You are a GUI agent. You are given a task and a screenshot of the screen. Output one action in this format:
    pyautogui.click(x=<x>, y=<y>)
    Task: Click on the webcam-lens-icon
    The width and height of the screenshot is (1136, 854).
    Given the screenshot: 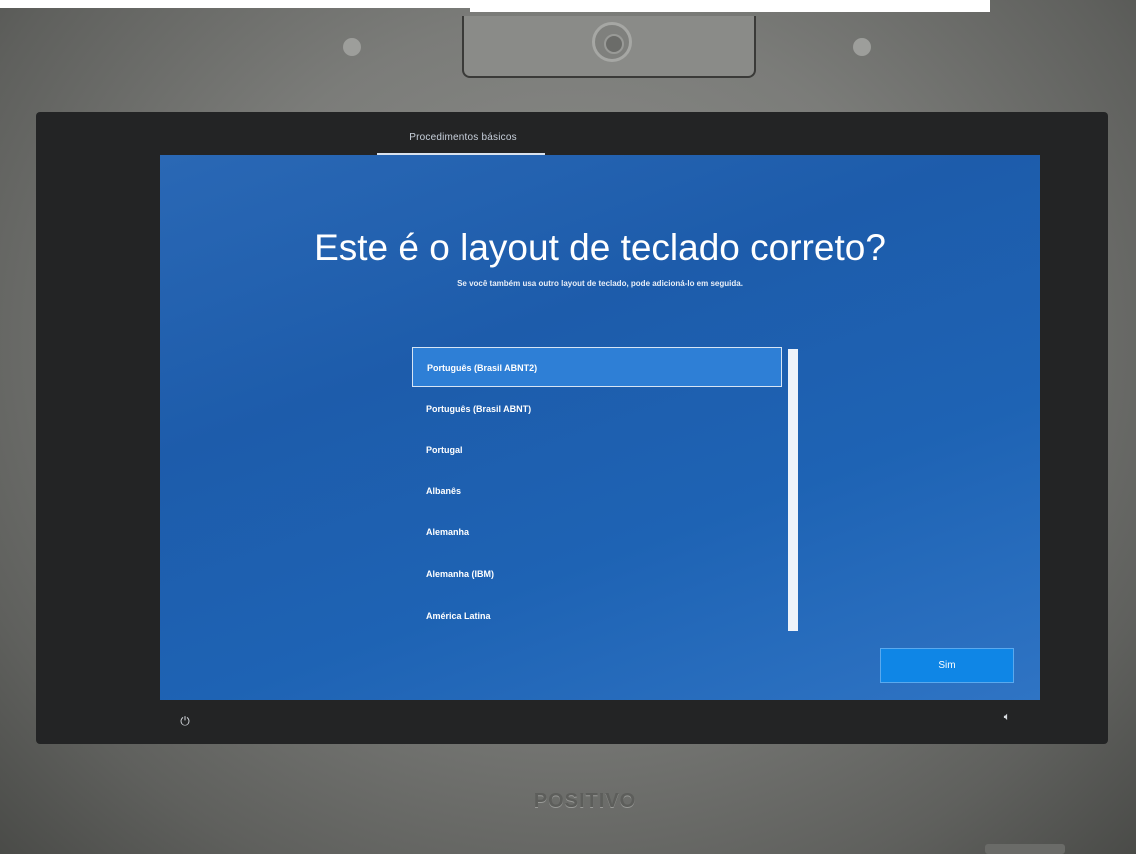 What is the action you would take?
    pyautogui.click(x=612, y=42)
    